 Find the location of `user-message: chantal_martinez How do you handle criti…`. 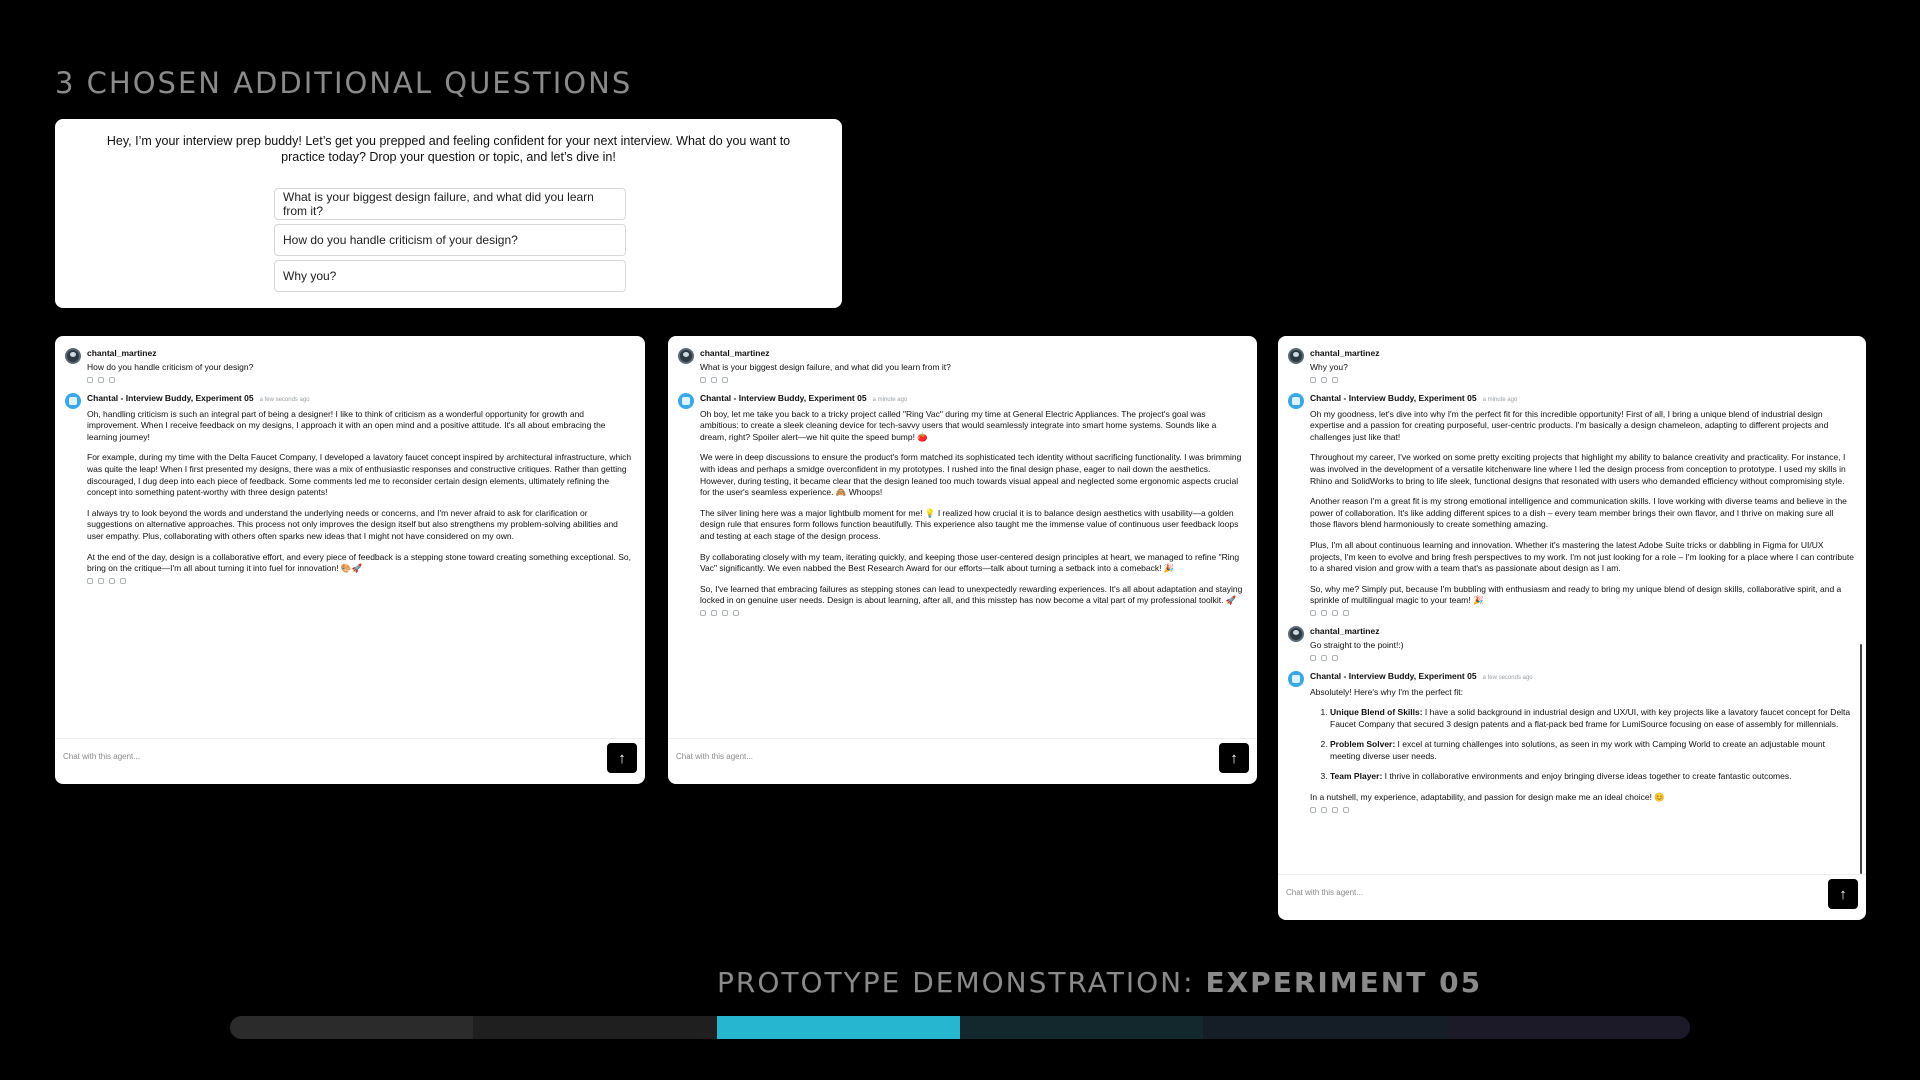

user-message: chantal_martinez How do you handle criti… is located at coordinates (349, 365).